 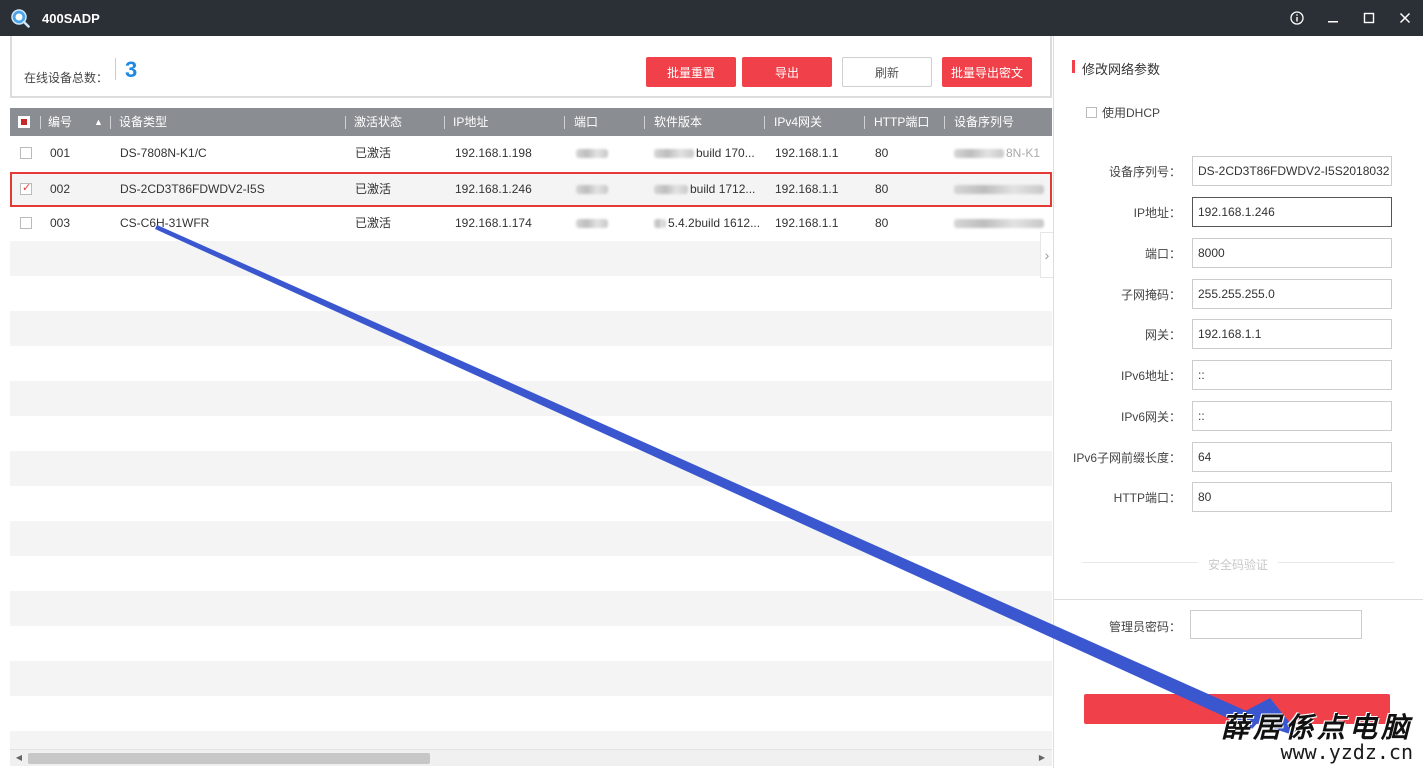 I want to click on gateway-label: 网关：, so click(x=1162, y=335).